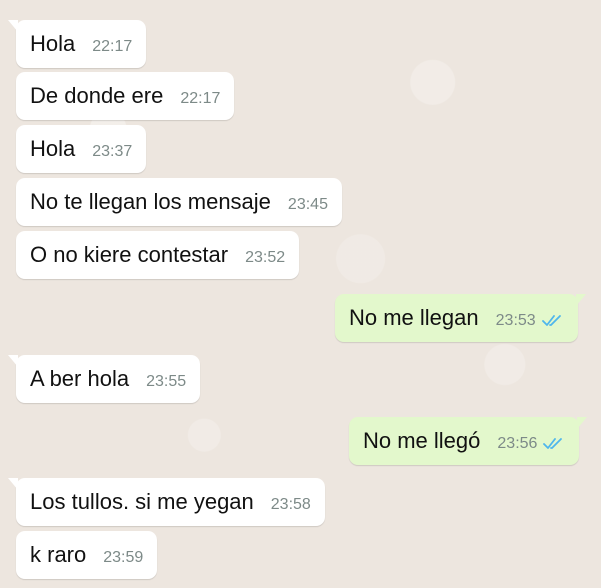  Describe the element at coordinates (307, 204) in the screenshot. I see `message-time: 23:45` at that location.